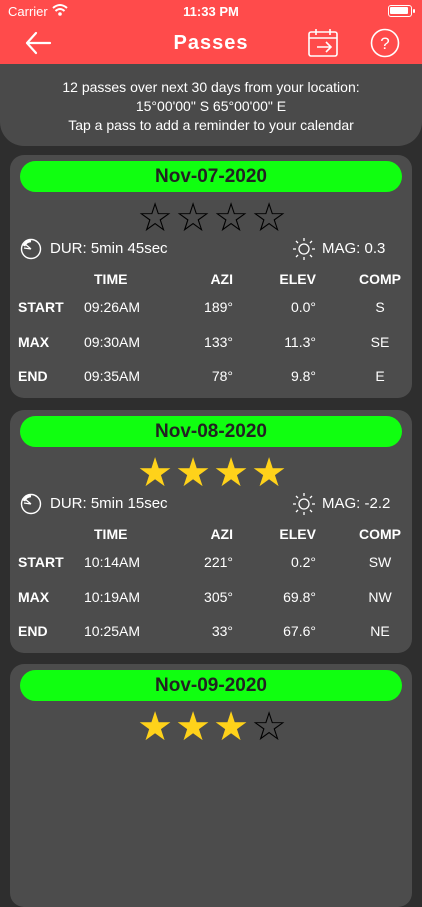 Image resolution: width=422 pixels, height=907 pixels. What do you see at coordinates (211, 176) in the screenshot?
I see `pass-date: Nov-07-2020` at bounding box center [211, 176].